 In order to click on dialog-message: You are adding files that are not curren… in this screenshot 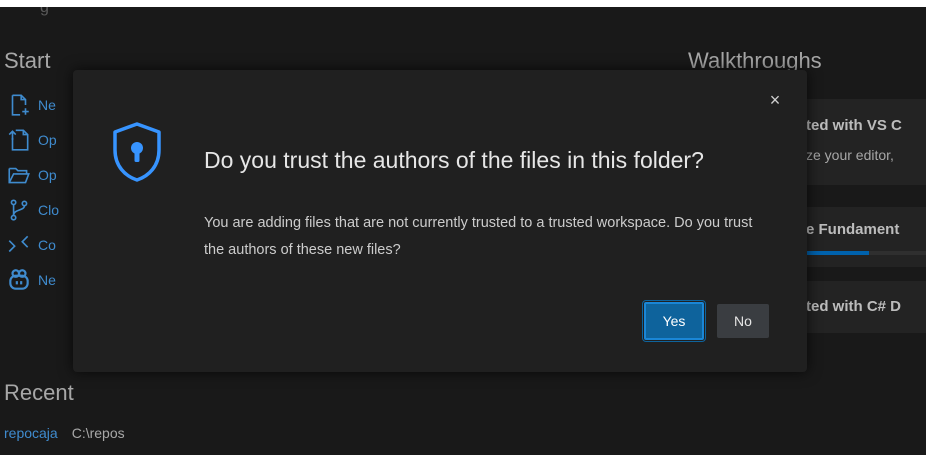, I will do `click(478, 236)`.